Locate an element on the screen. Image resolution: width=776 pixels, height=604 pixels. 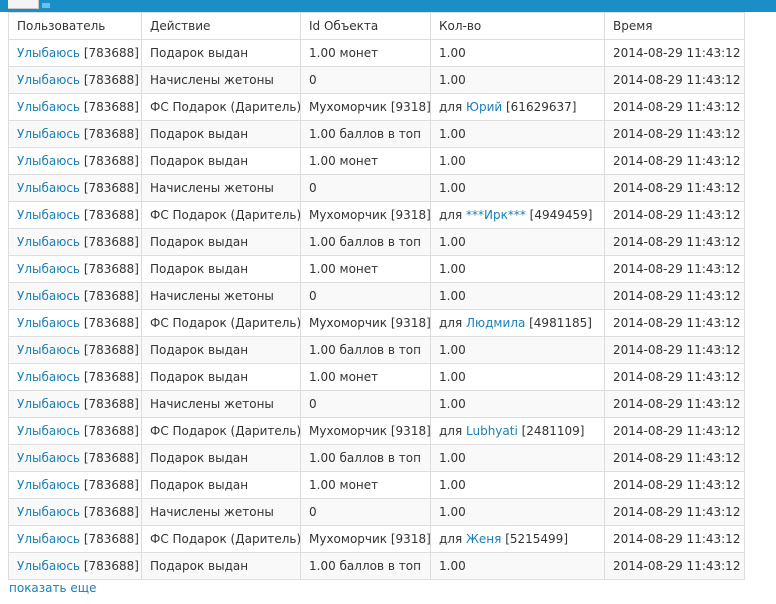
cell-quantity: для Женя [5215499] is located at coordinates (517, 539).